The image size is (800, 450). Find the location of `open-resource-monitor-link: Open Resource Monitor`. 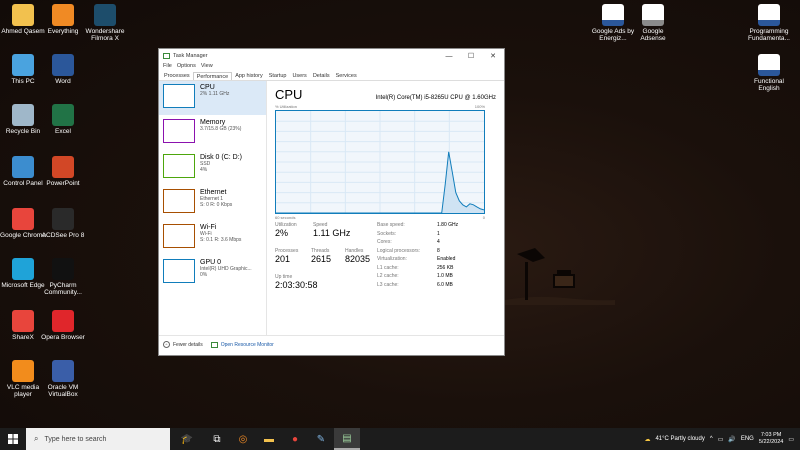

open-resource-monitor-link: Open Resource Monitor is located at coordinates (242, 344).